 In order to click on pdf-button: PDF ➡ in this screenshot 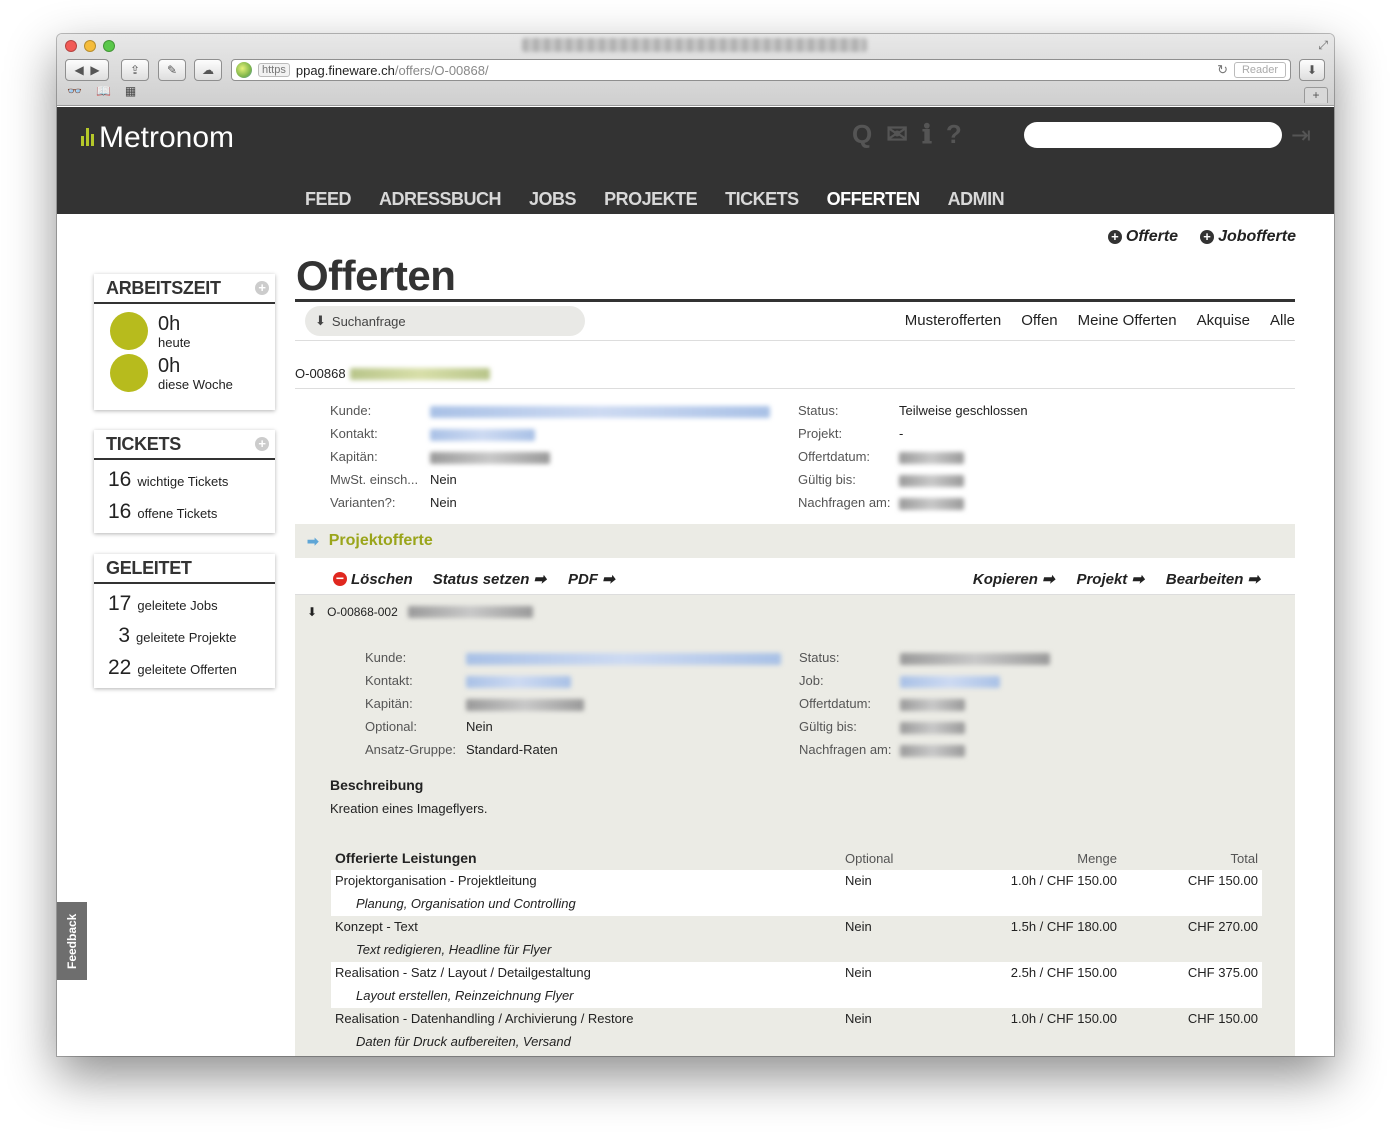, I will do `click(591, 579)`.